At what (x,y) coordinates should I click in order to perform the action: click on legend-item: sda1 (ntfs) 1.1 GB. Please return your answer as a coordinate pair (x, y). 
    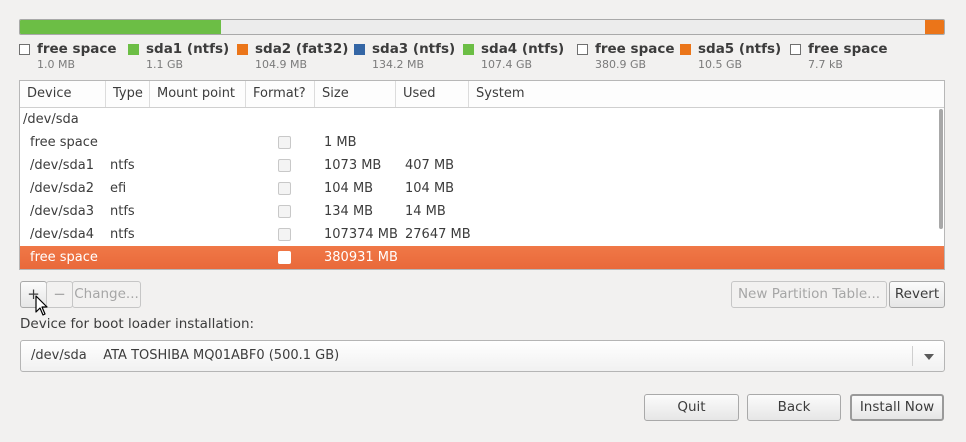
    Looking at the image, I should click on (178, 56).